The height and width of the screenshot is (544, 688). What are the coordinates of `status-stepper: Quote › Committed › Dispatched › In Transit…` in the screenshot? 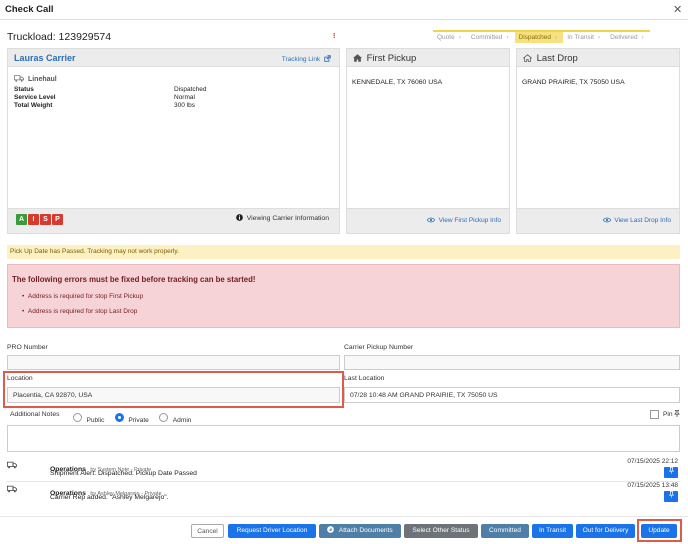 It's located at (541, 36).